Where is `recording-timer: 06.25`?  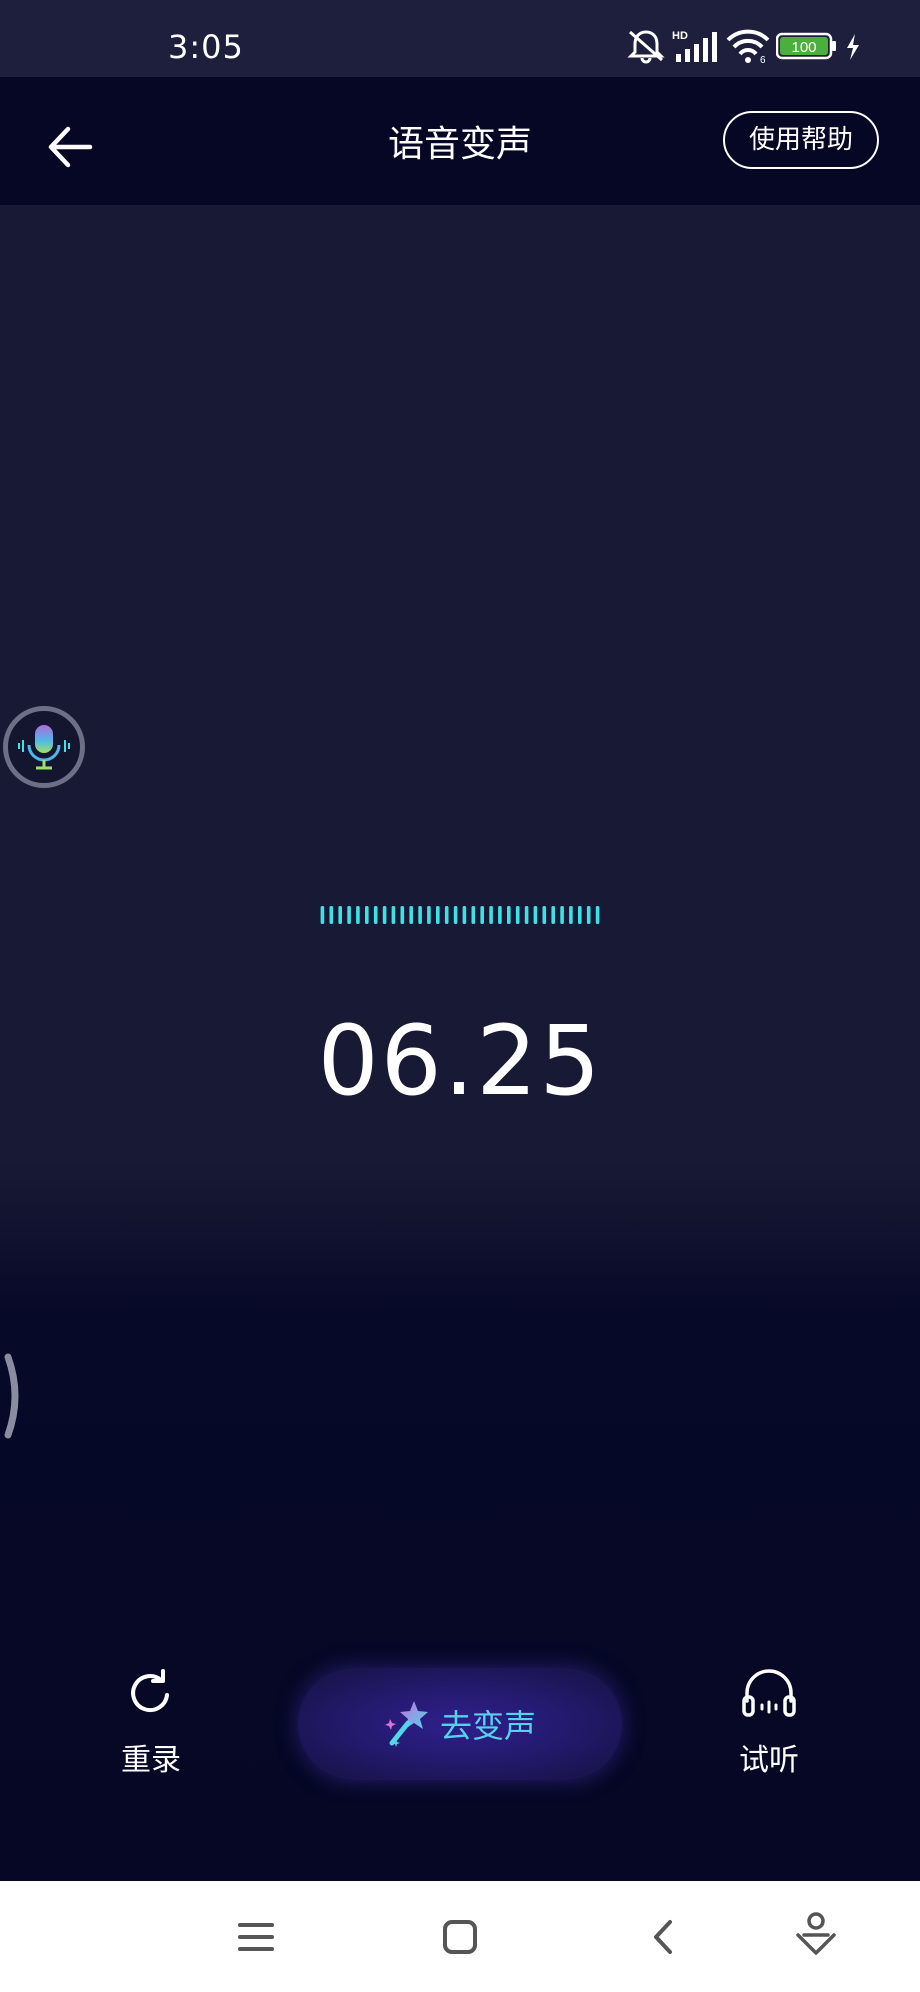 recording-timer: 06.25 is located at coordinates (460, 1061).